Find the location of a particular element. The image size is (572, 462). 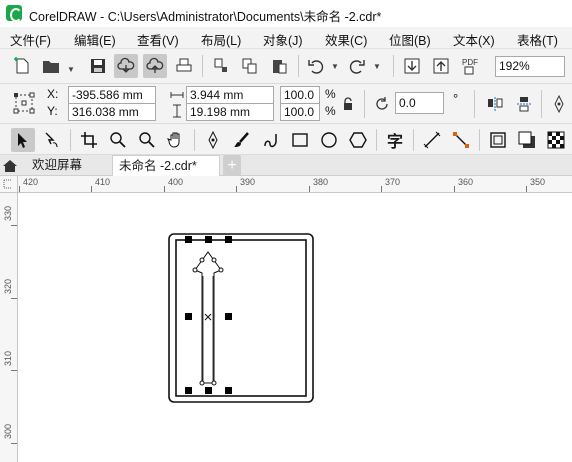

zoom-tool-icon is located at coordinates (118, 140).